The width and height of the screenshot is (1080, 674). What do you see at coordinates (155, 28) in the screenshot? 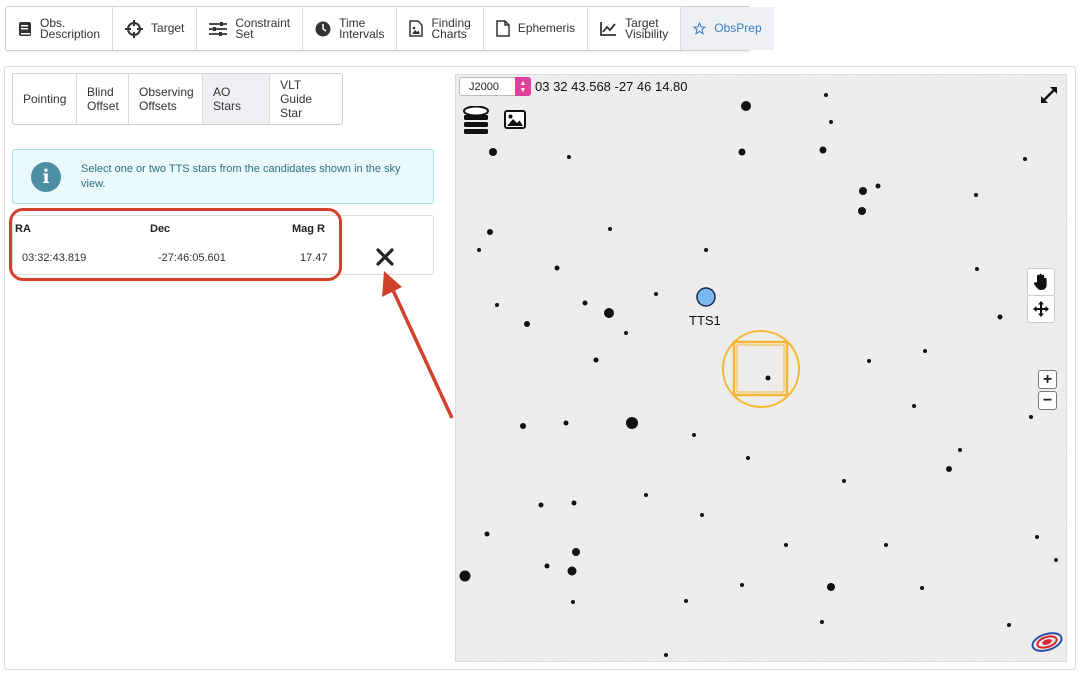
I see `tab-target: Target` at bounding box center [155, 28].